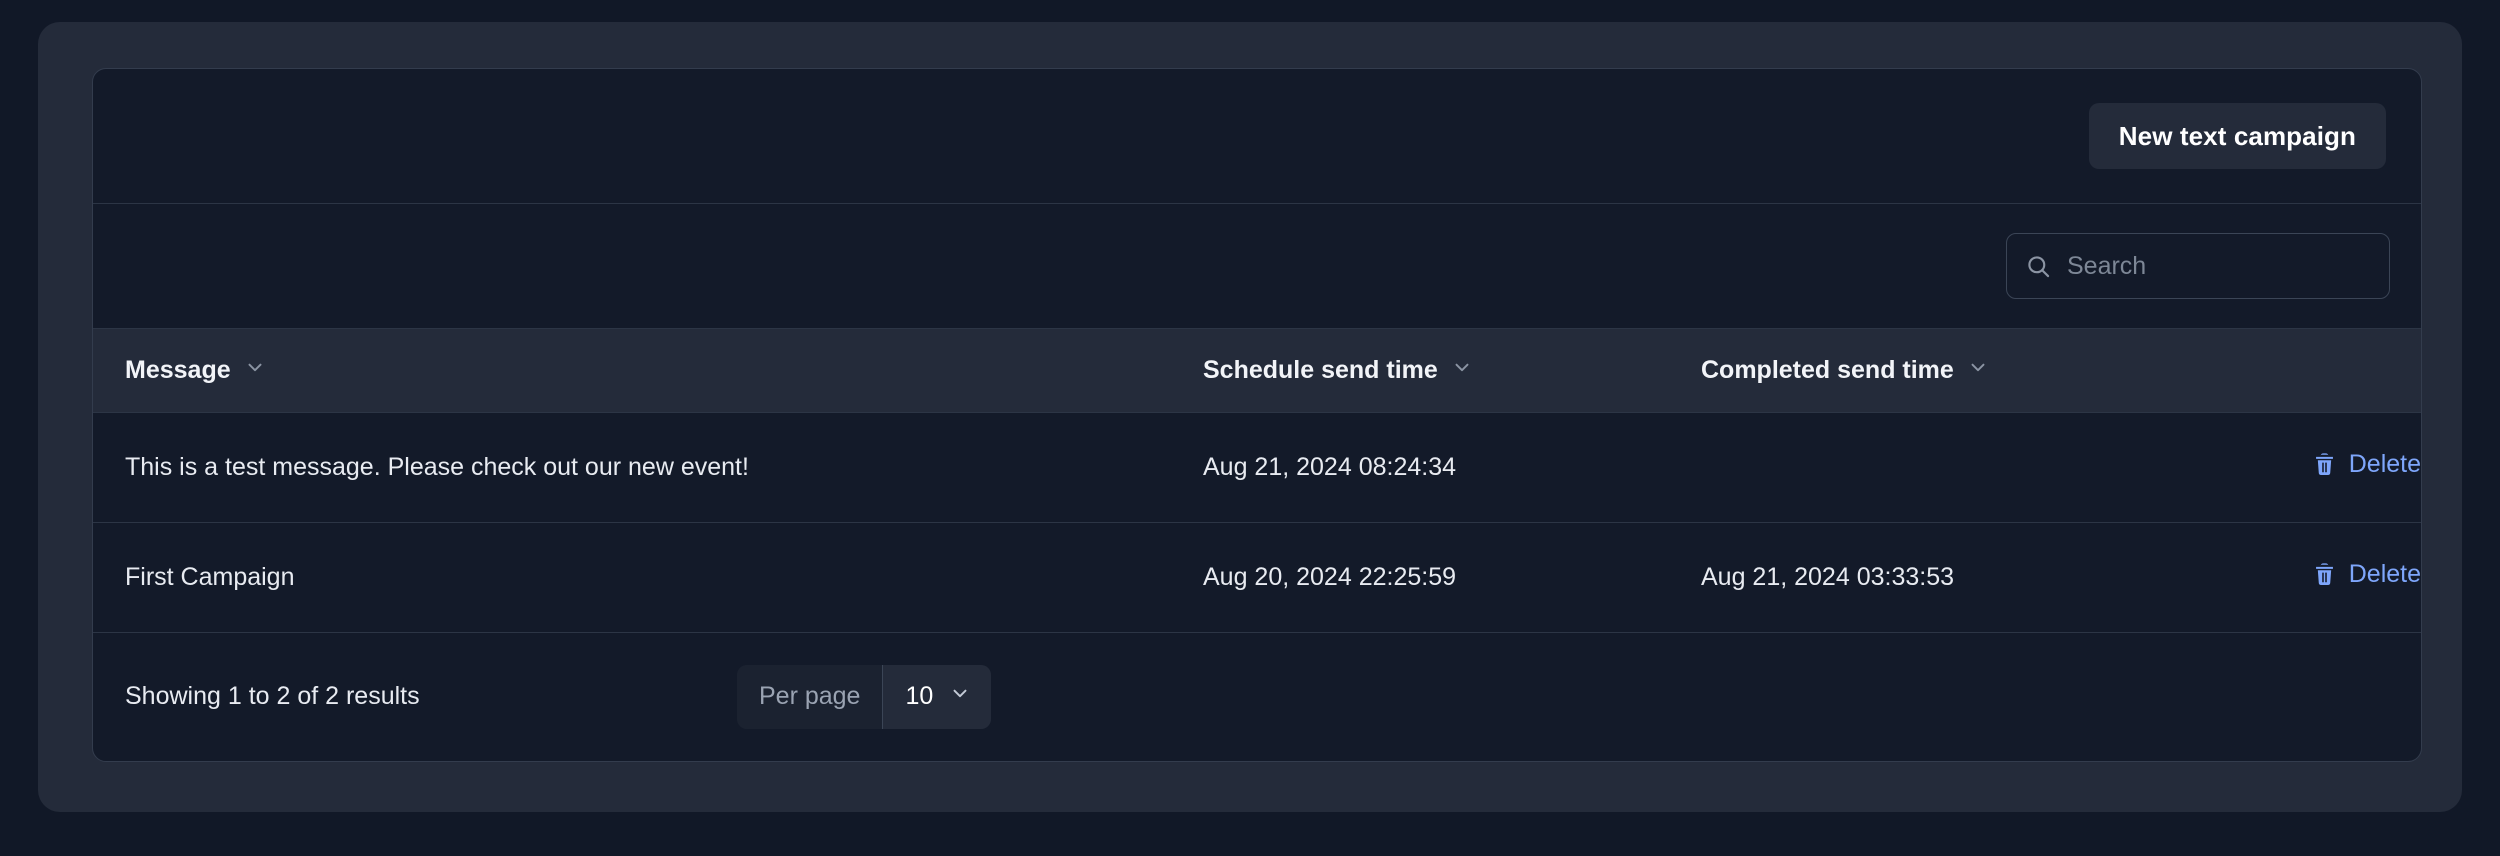 The width and height of the screenshot is (2500, 856). What do you see at coordinates (1257, 136) in the screenshot?
I see `card-toolbar: New text campaign` at bounding box center [1257, 136].